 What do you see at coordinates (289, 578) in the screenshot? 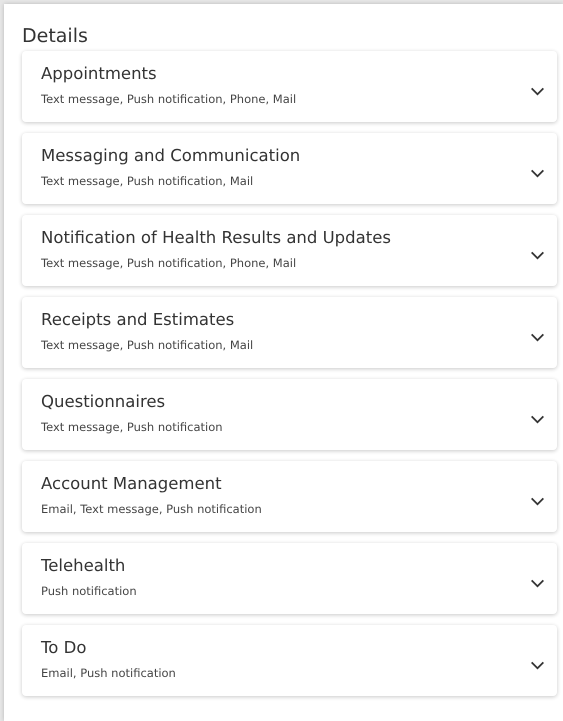
I see `accordion-card: Telehealth Push notification` at bounding box center [289, 578].